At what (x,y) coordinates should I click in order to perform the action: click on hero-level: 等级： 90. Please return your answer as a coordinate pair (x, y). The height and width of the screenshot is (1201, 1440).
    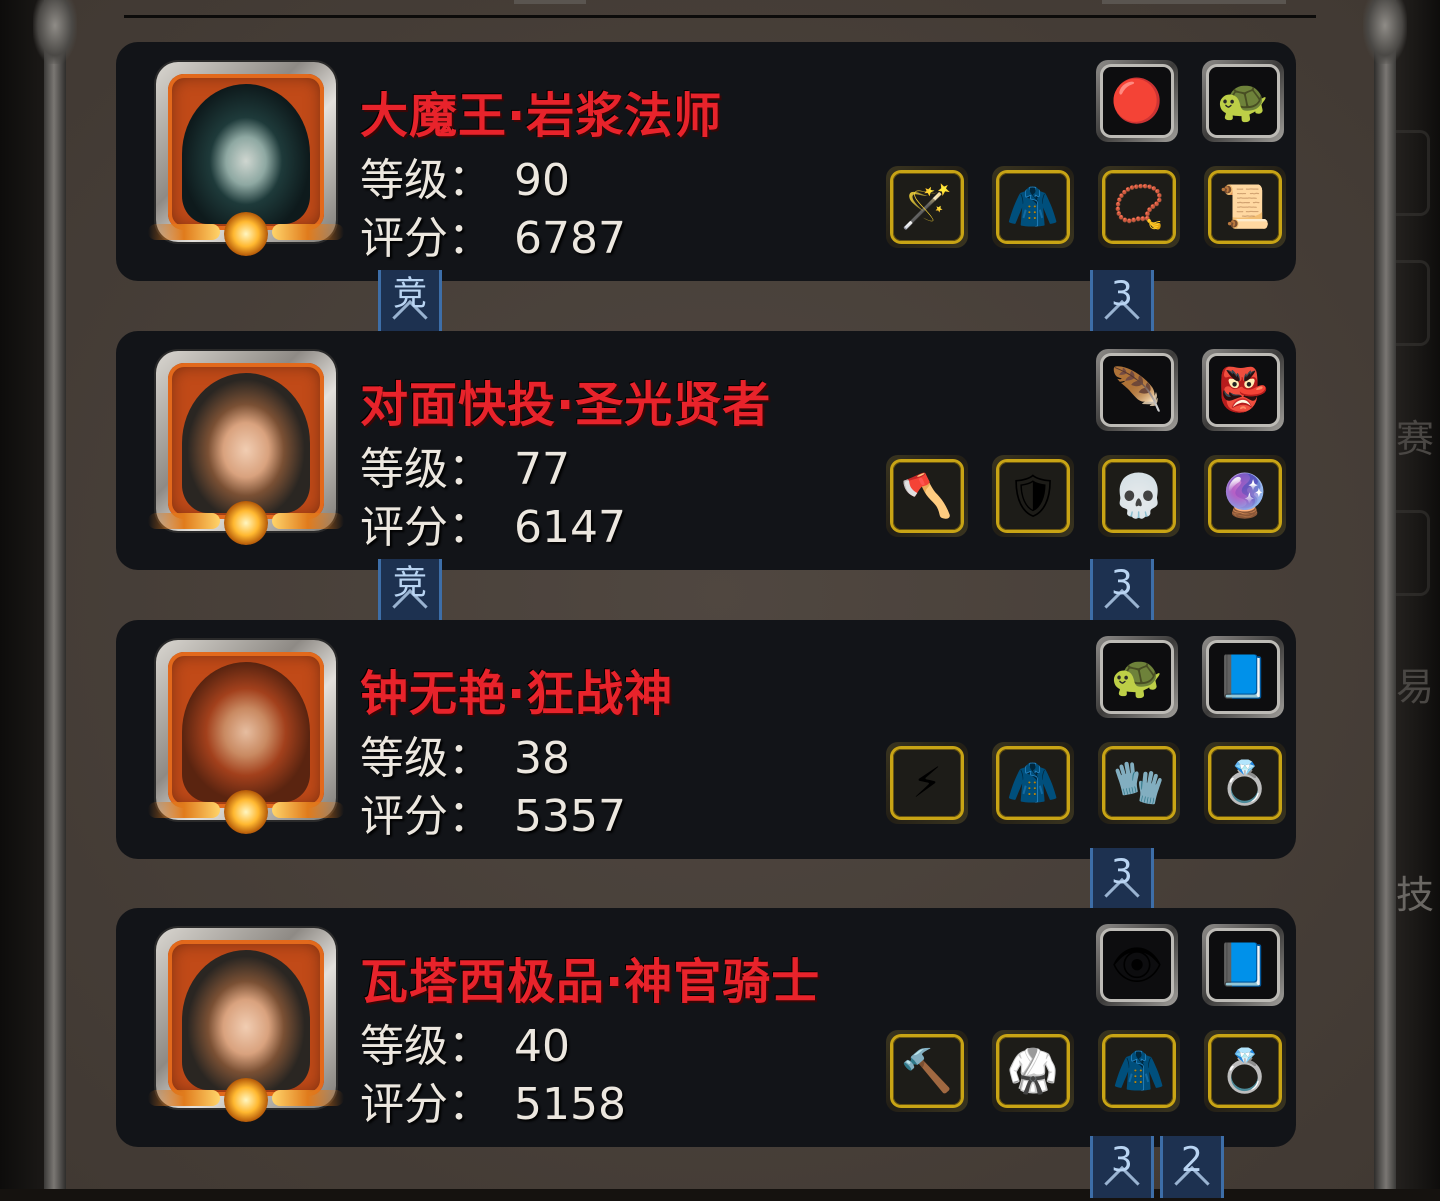
    Looking at the image, I should click on (465, 180).